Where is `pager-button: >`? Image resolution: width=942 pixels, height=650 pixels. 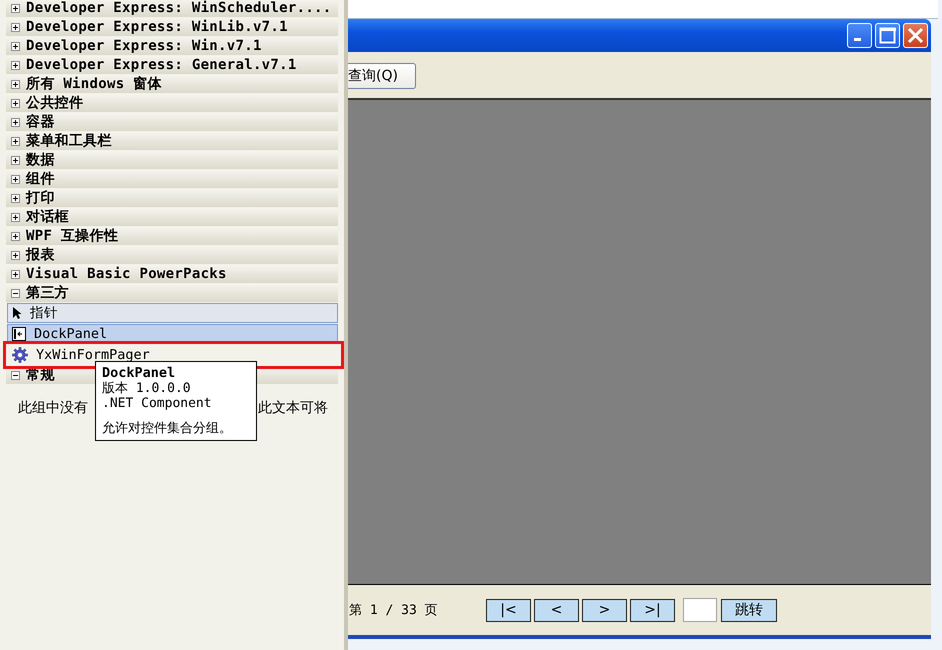 pager-button: > is located at coordinates (604, 610).